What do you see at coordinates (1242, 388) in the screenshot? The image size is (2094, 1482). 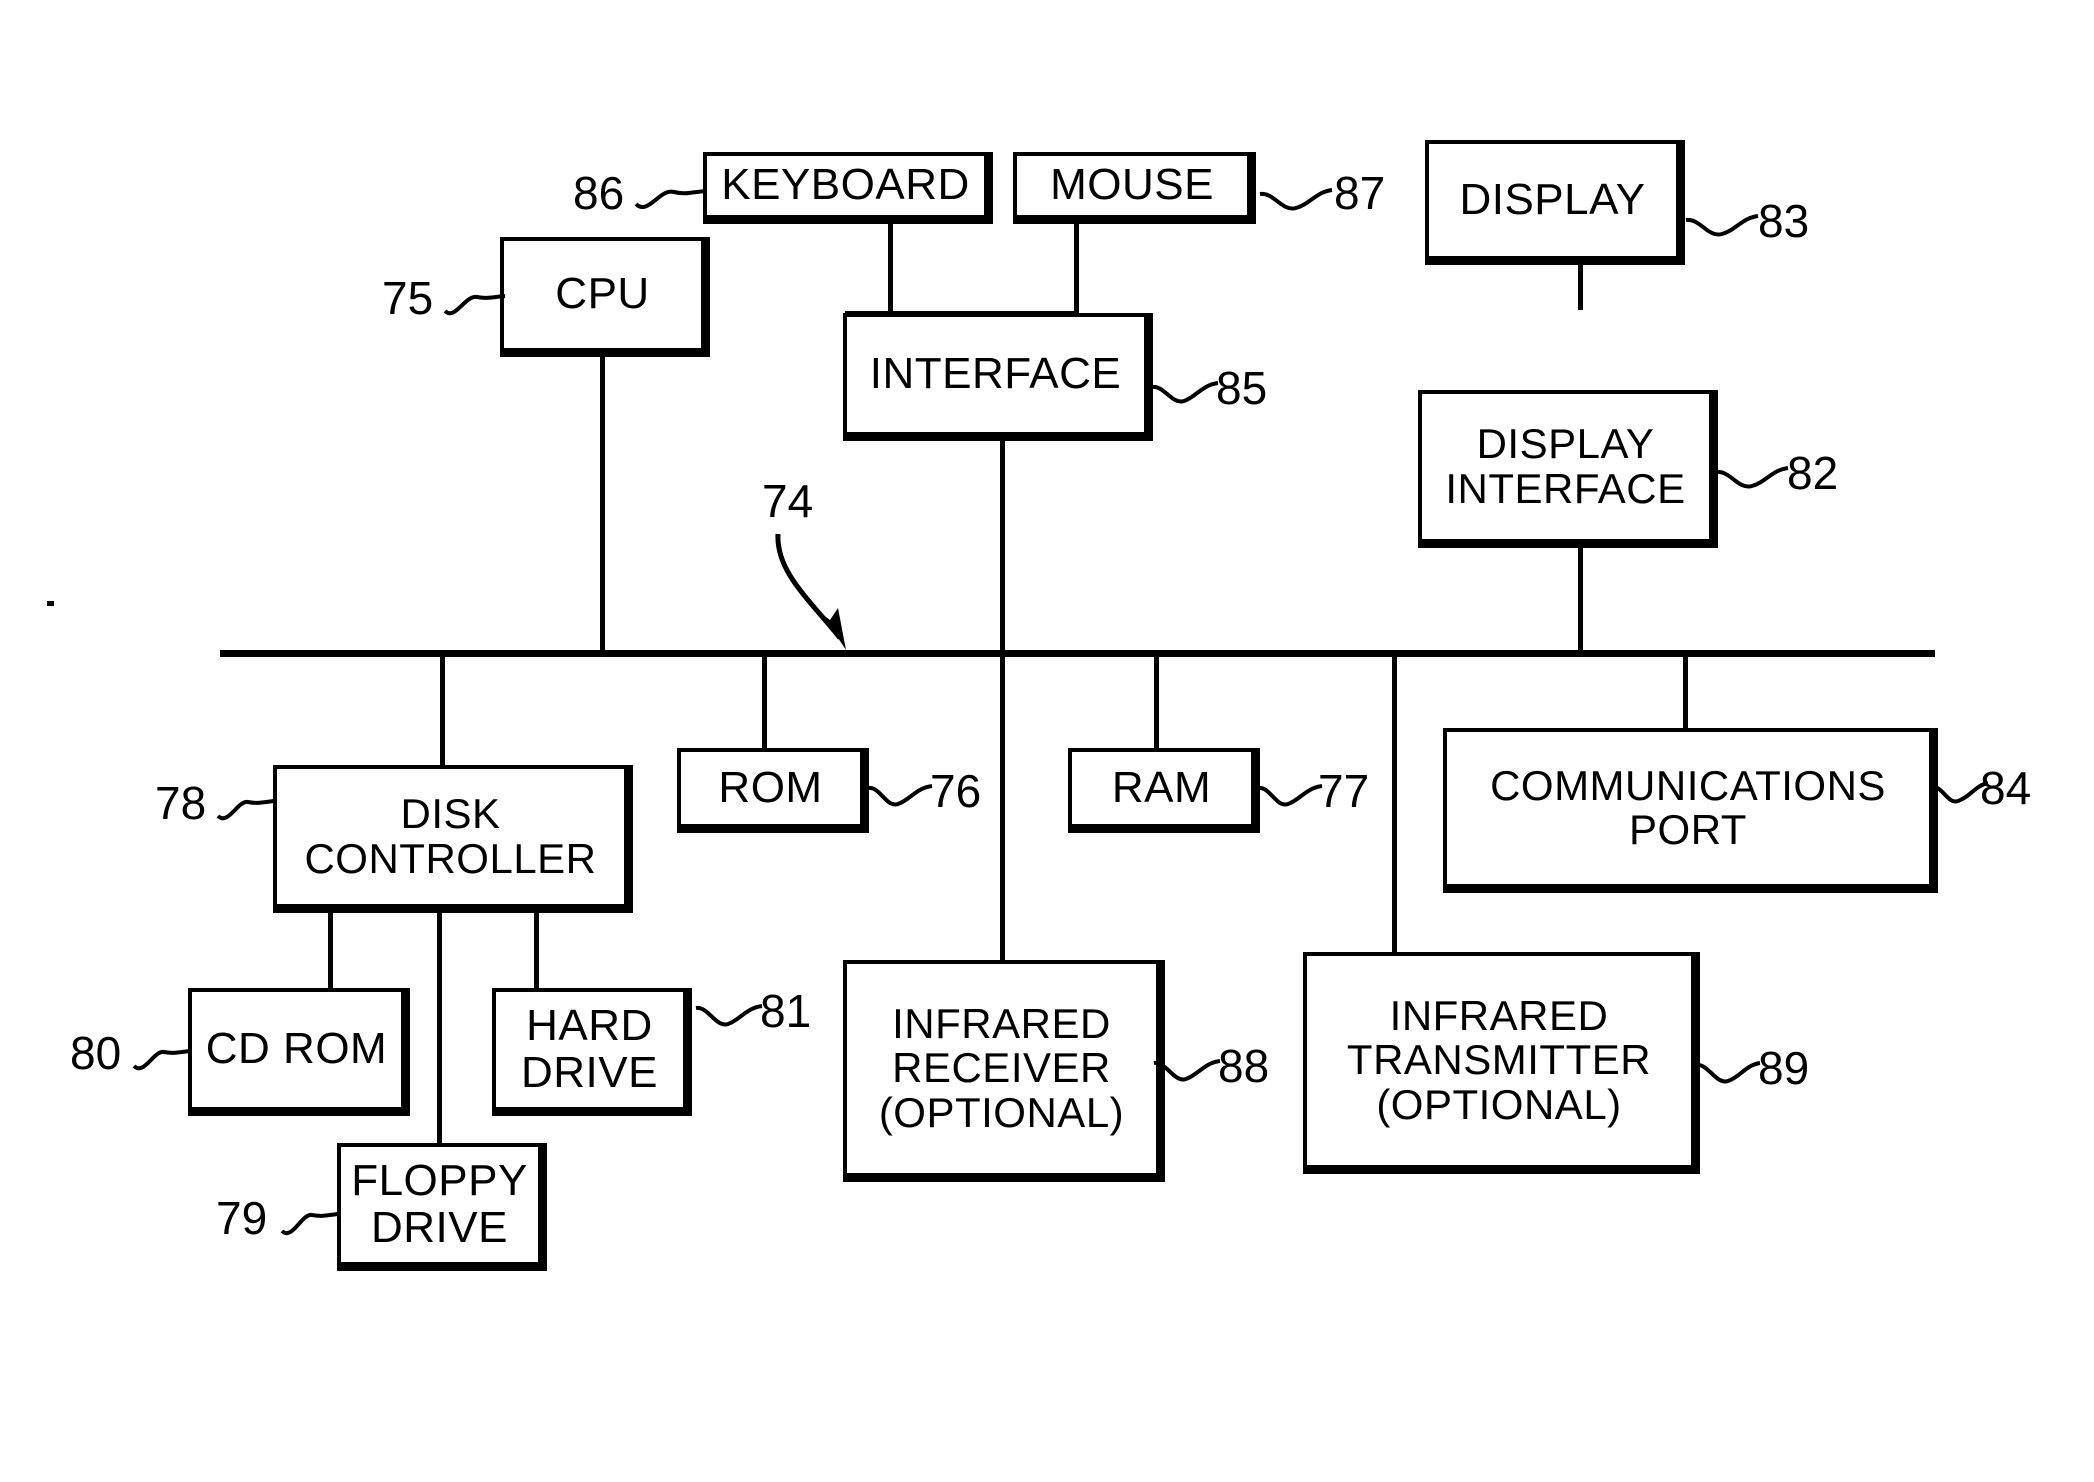 I see `ref-85: 85` at bounding box center [1242, 388].